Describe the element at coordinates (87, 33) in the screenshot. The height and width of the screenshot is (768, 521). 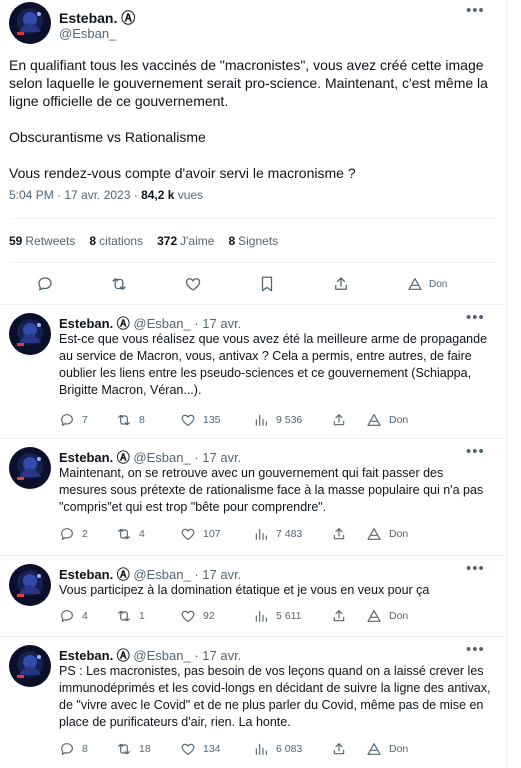
I see `author-handle: @Esban_` at that location.